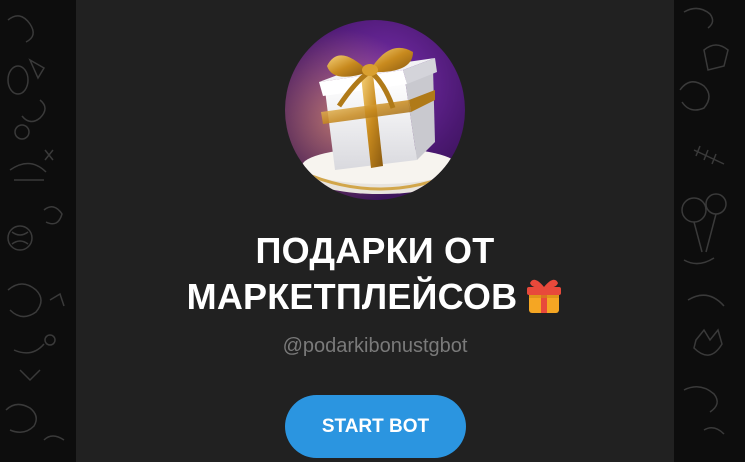 The image size is (745, 462). What do you see at coordinates (38, 231) in the screenshot?
I see `chat-wallpaper-left` at bounding box center [38, 231].